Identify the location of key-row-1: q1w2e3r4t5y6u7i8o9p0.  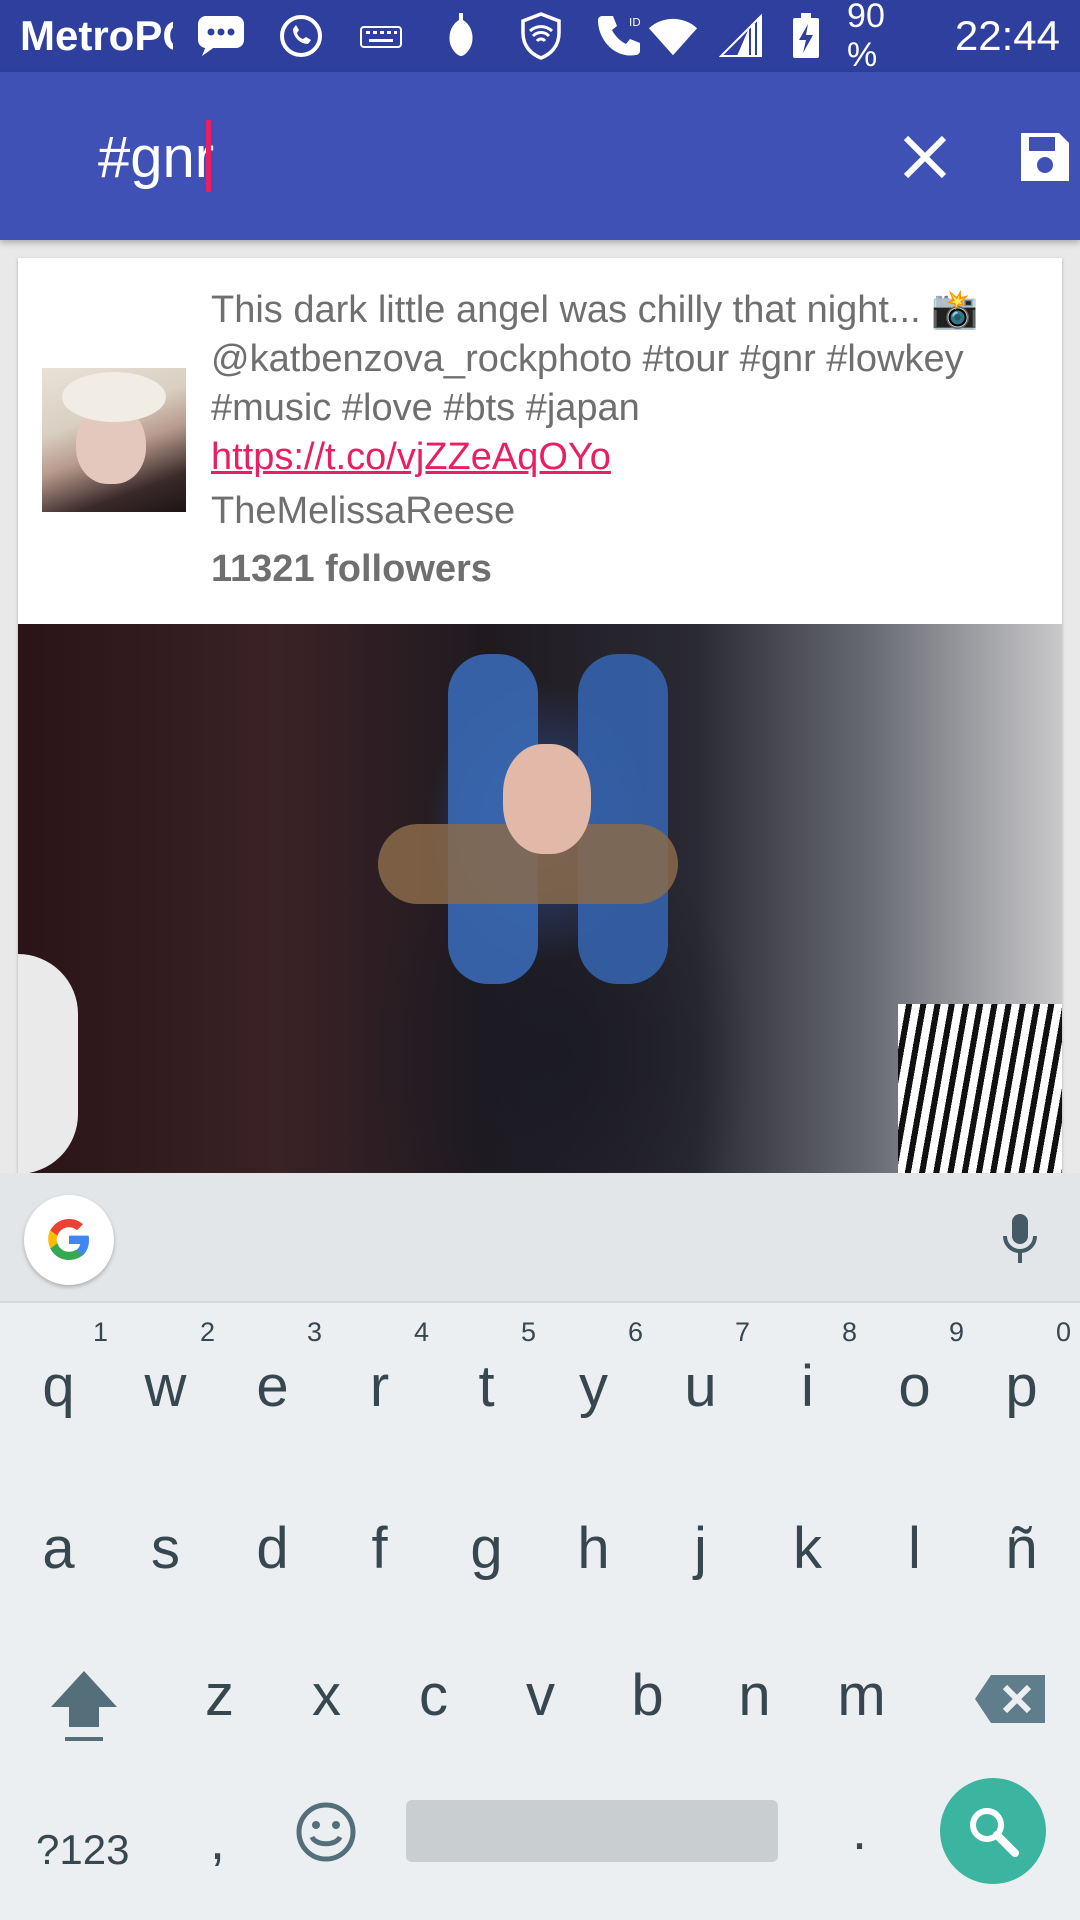
(540, 1378).